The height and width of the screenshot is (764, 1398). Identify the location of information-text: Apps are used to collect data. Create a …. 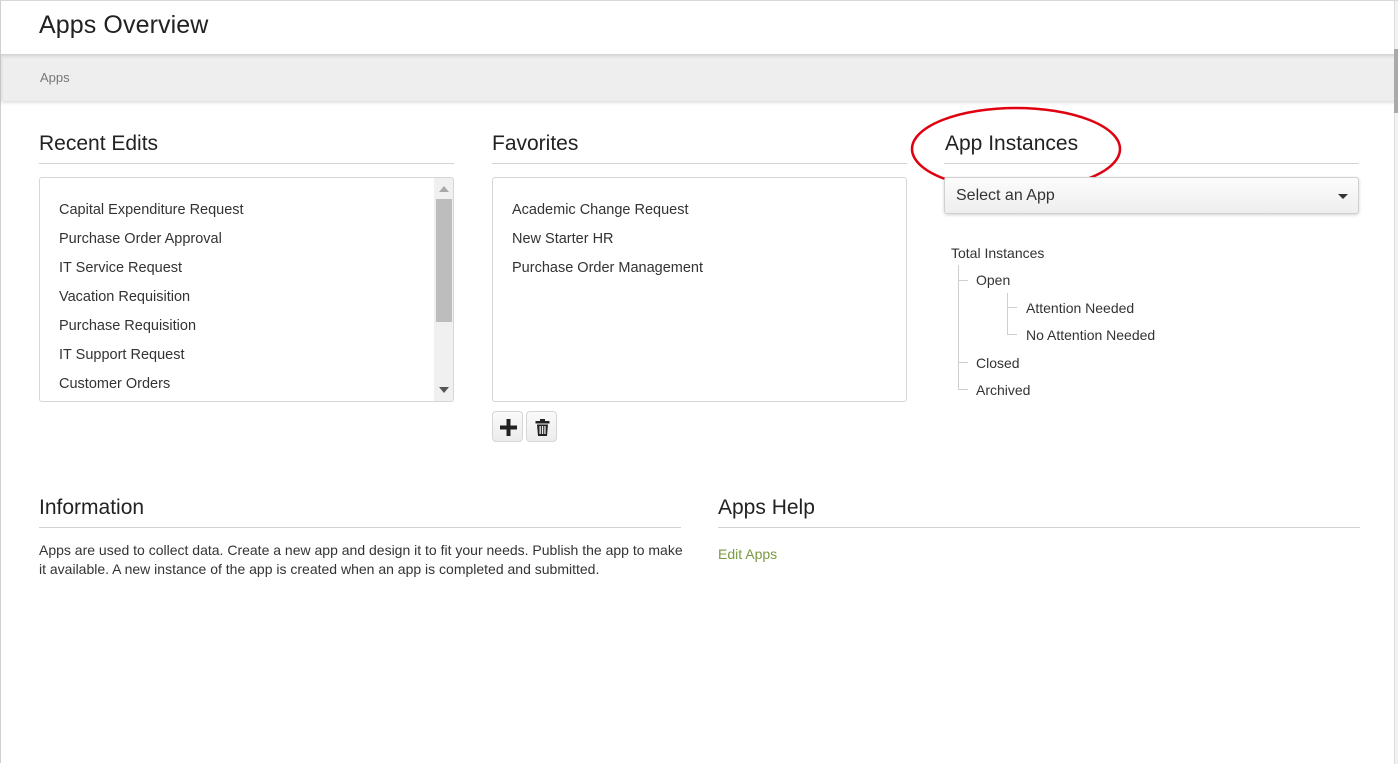
(361, 559).